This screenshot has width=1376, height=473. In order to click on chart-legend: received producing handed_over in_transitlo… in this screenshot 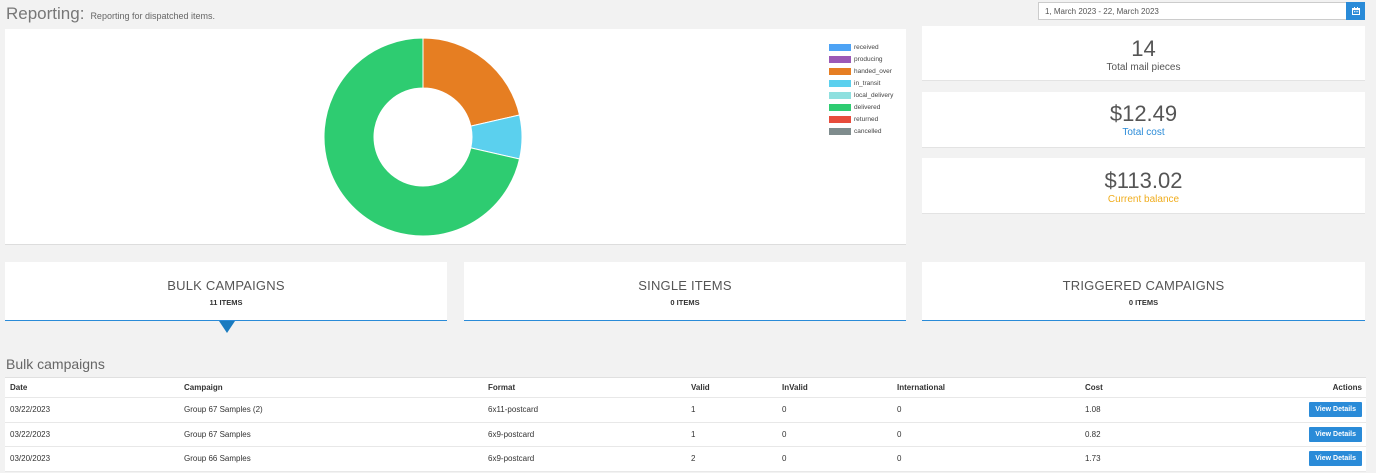, I will do `click(861, 89)`.